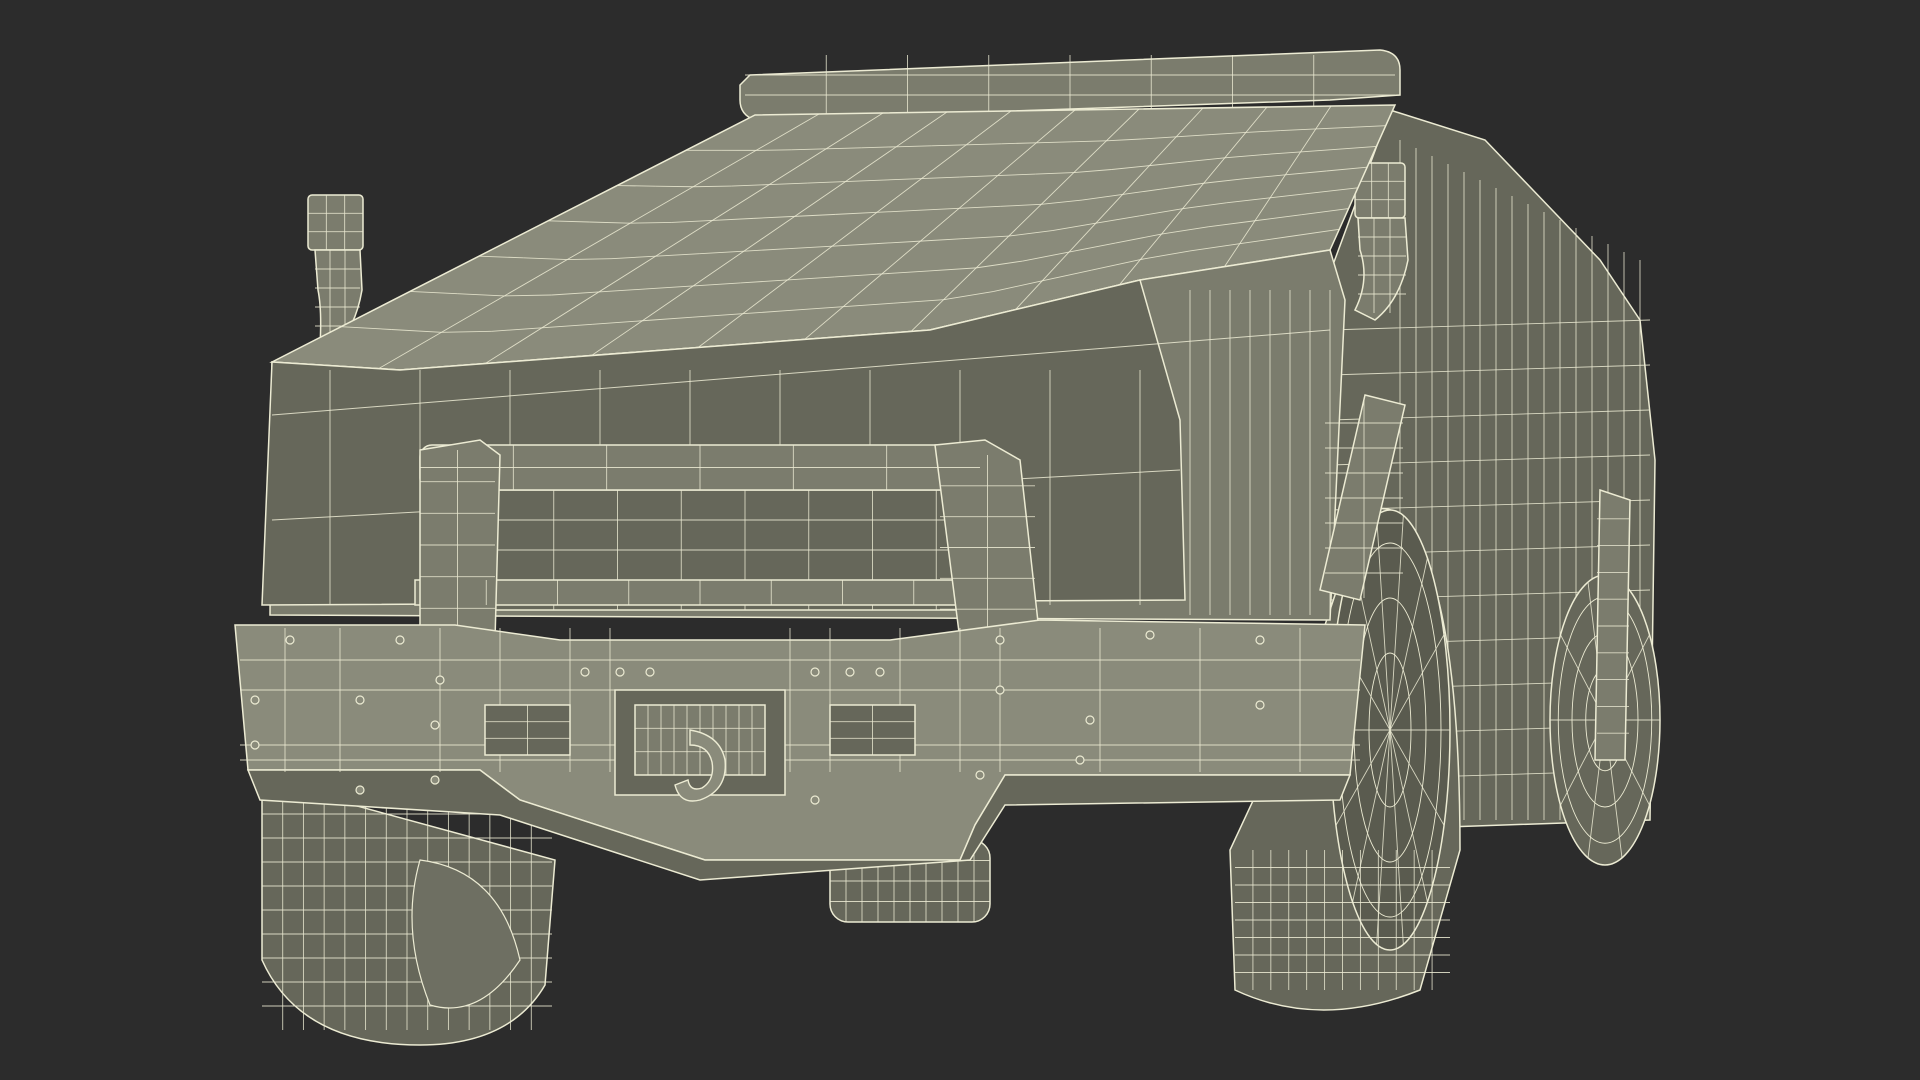  Describe the element at coordinates (527, 730) in the screenshot. I see `left-tow-slot` at that location.